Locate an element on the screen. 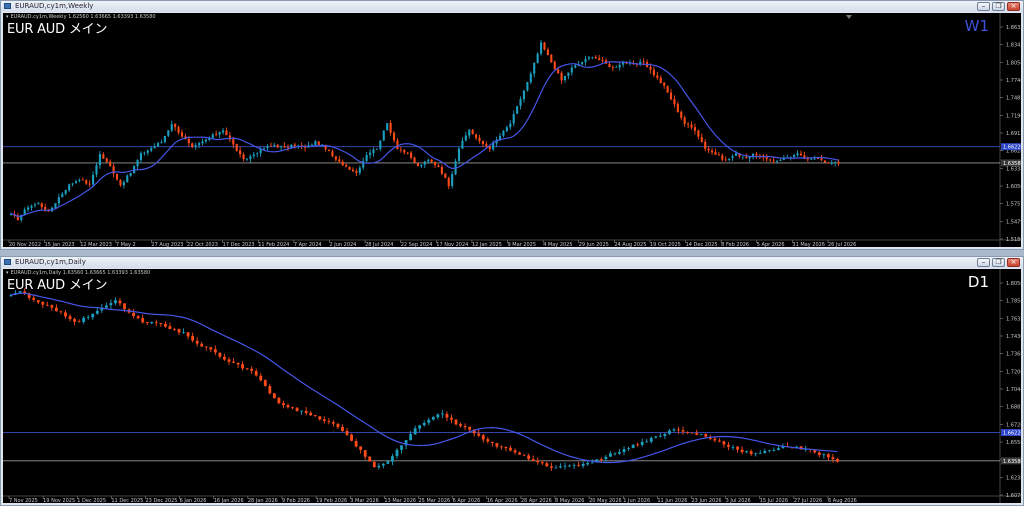 The image size is (1024, 506). price-tag-label: 1.66220 is located at coordinates (1012, 148).